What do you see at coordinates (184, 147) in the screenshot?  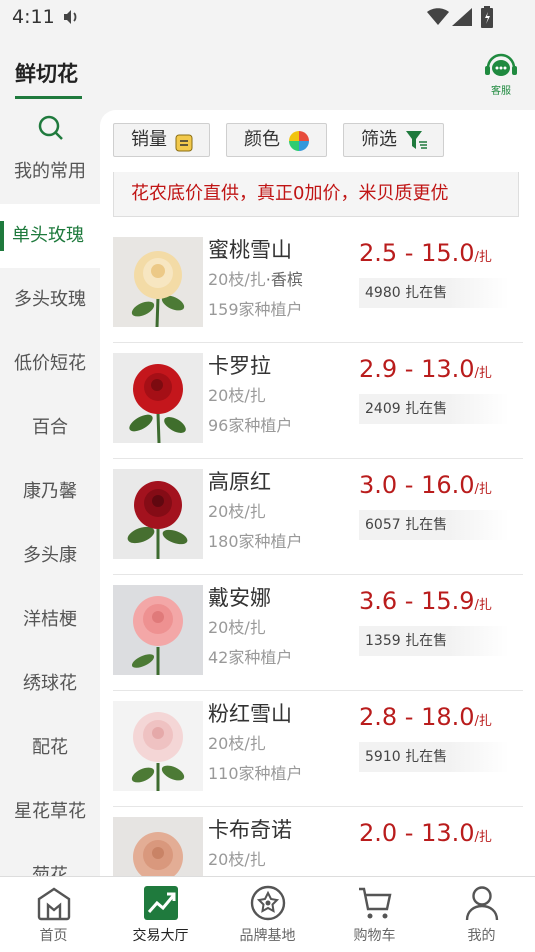 I see `sales-sort-icon` at bounding box center [184, 147].